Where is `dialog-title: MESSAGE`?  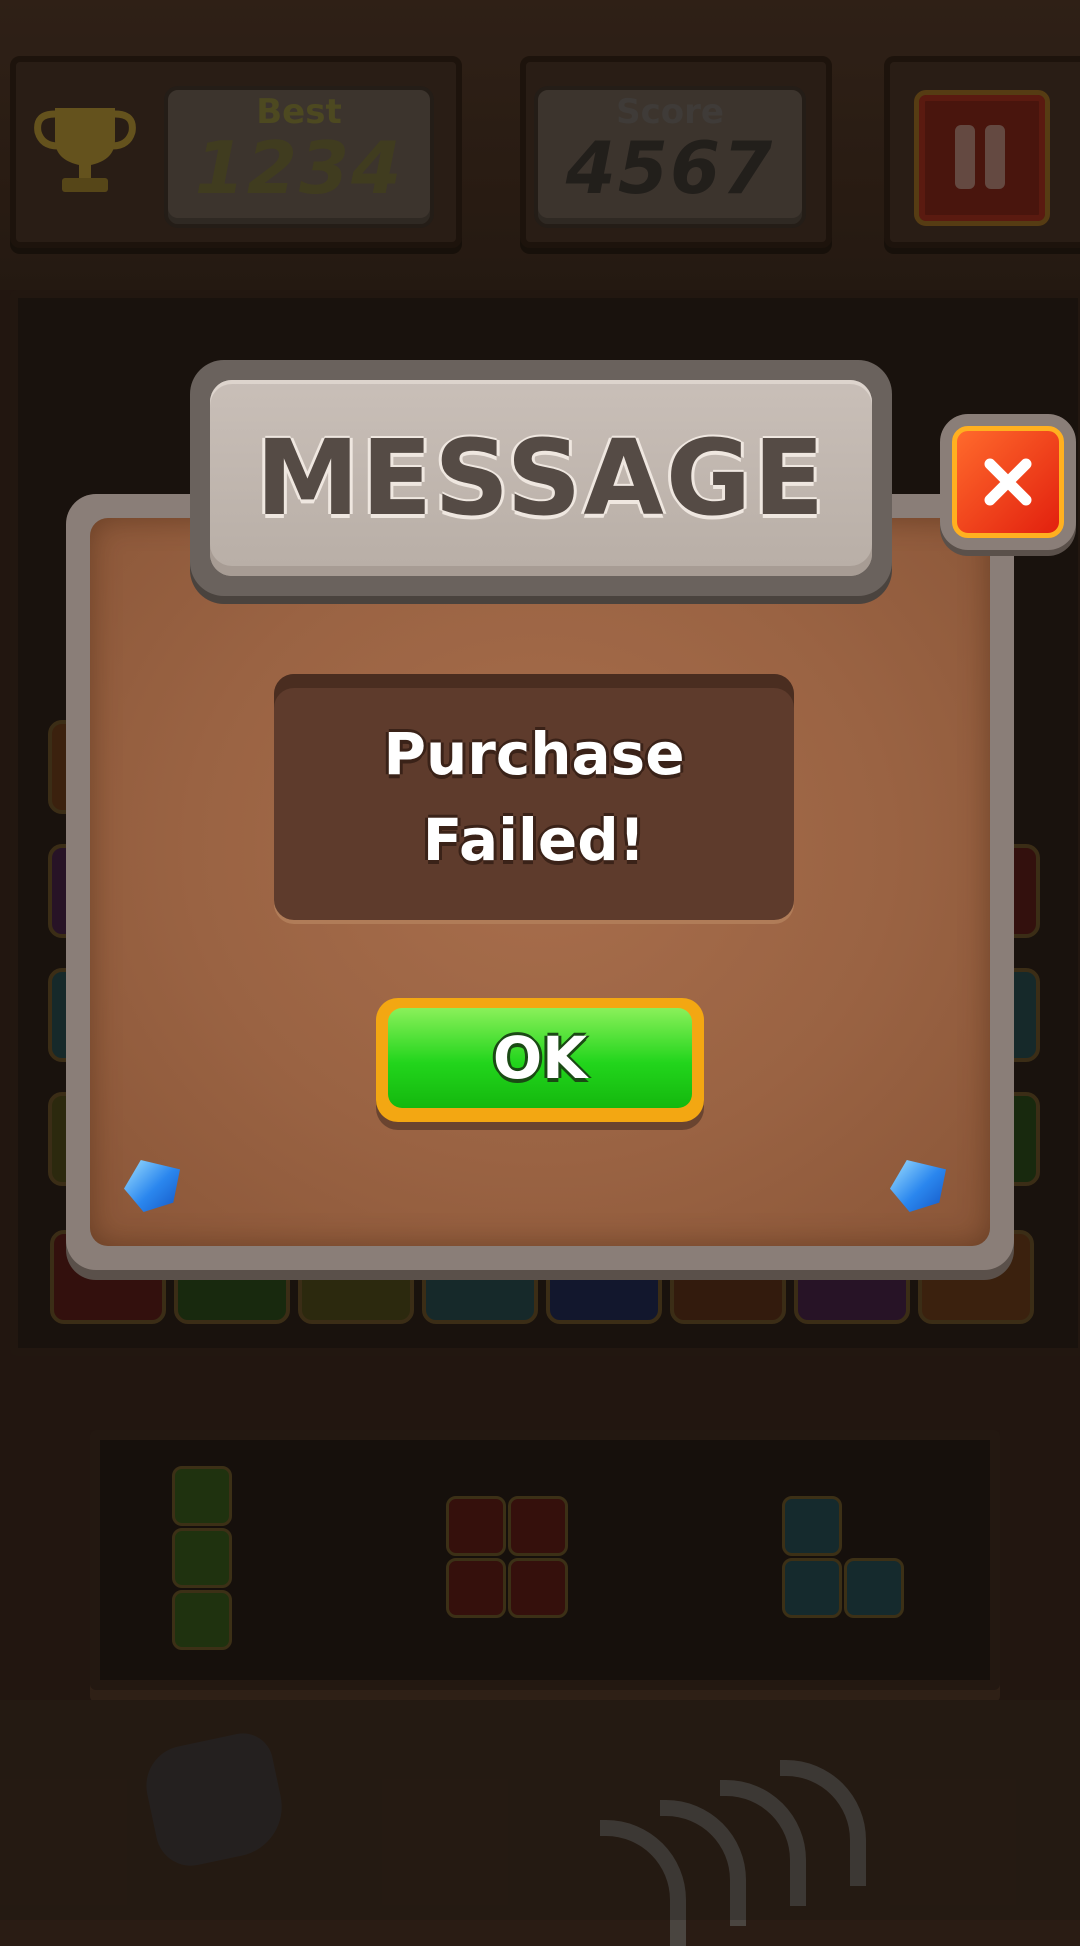
dialog-title: MESSAGE is located at coordinates (541, 478).